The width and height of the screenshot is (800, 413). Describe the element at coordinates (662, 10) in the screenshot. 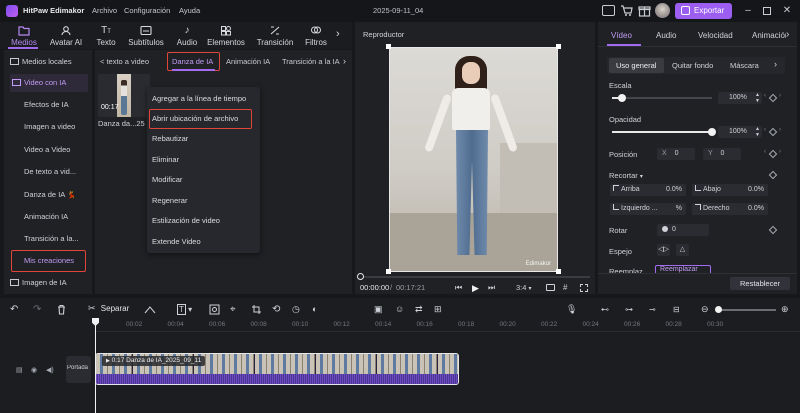

I see `avatar` at that location.